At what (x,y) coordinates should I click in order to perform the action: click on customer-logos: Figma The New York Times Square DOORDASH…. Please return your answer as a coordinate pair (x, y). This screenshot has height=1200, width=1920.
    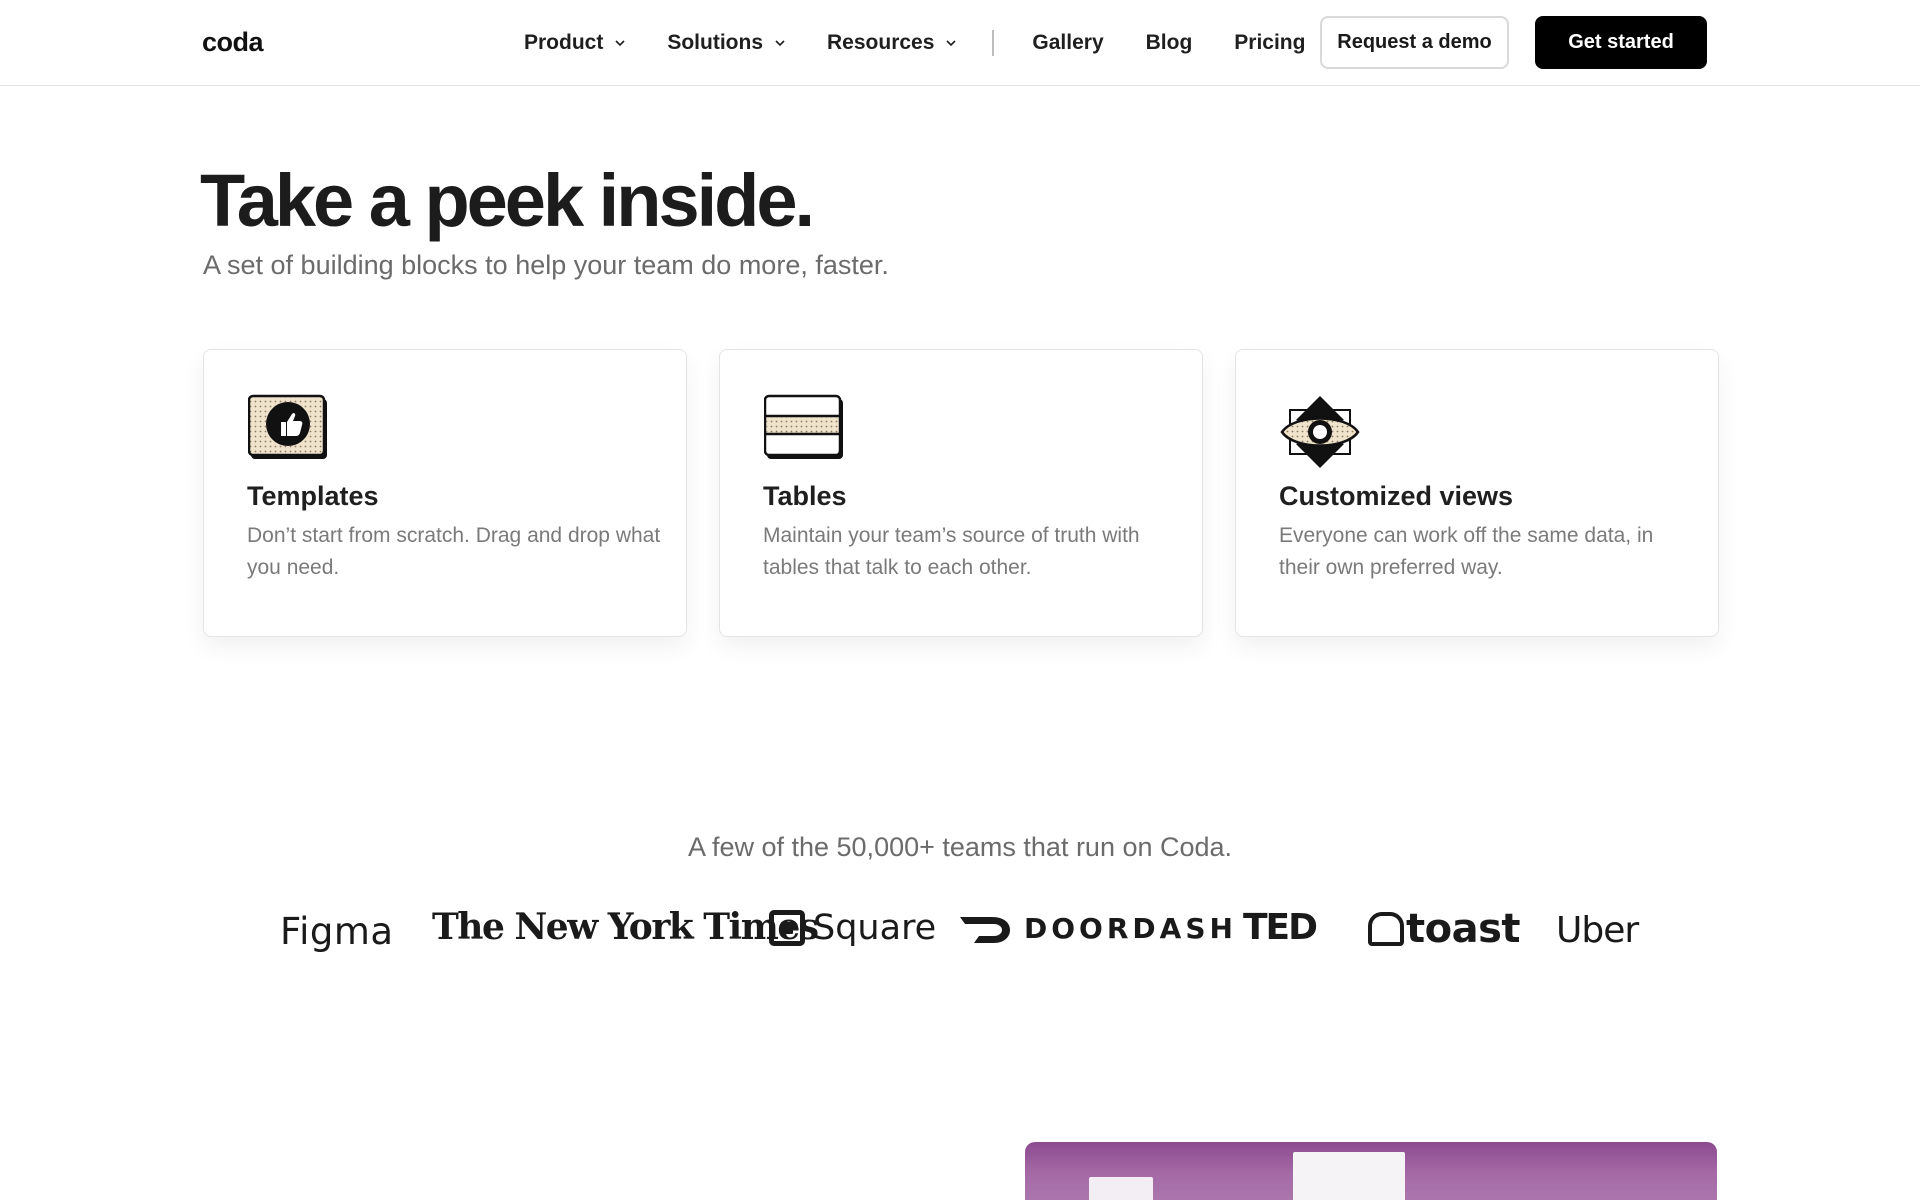
    Looking at the image, I should click on (960, 931).